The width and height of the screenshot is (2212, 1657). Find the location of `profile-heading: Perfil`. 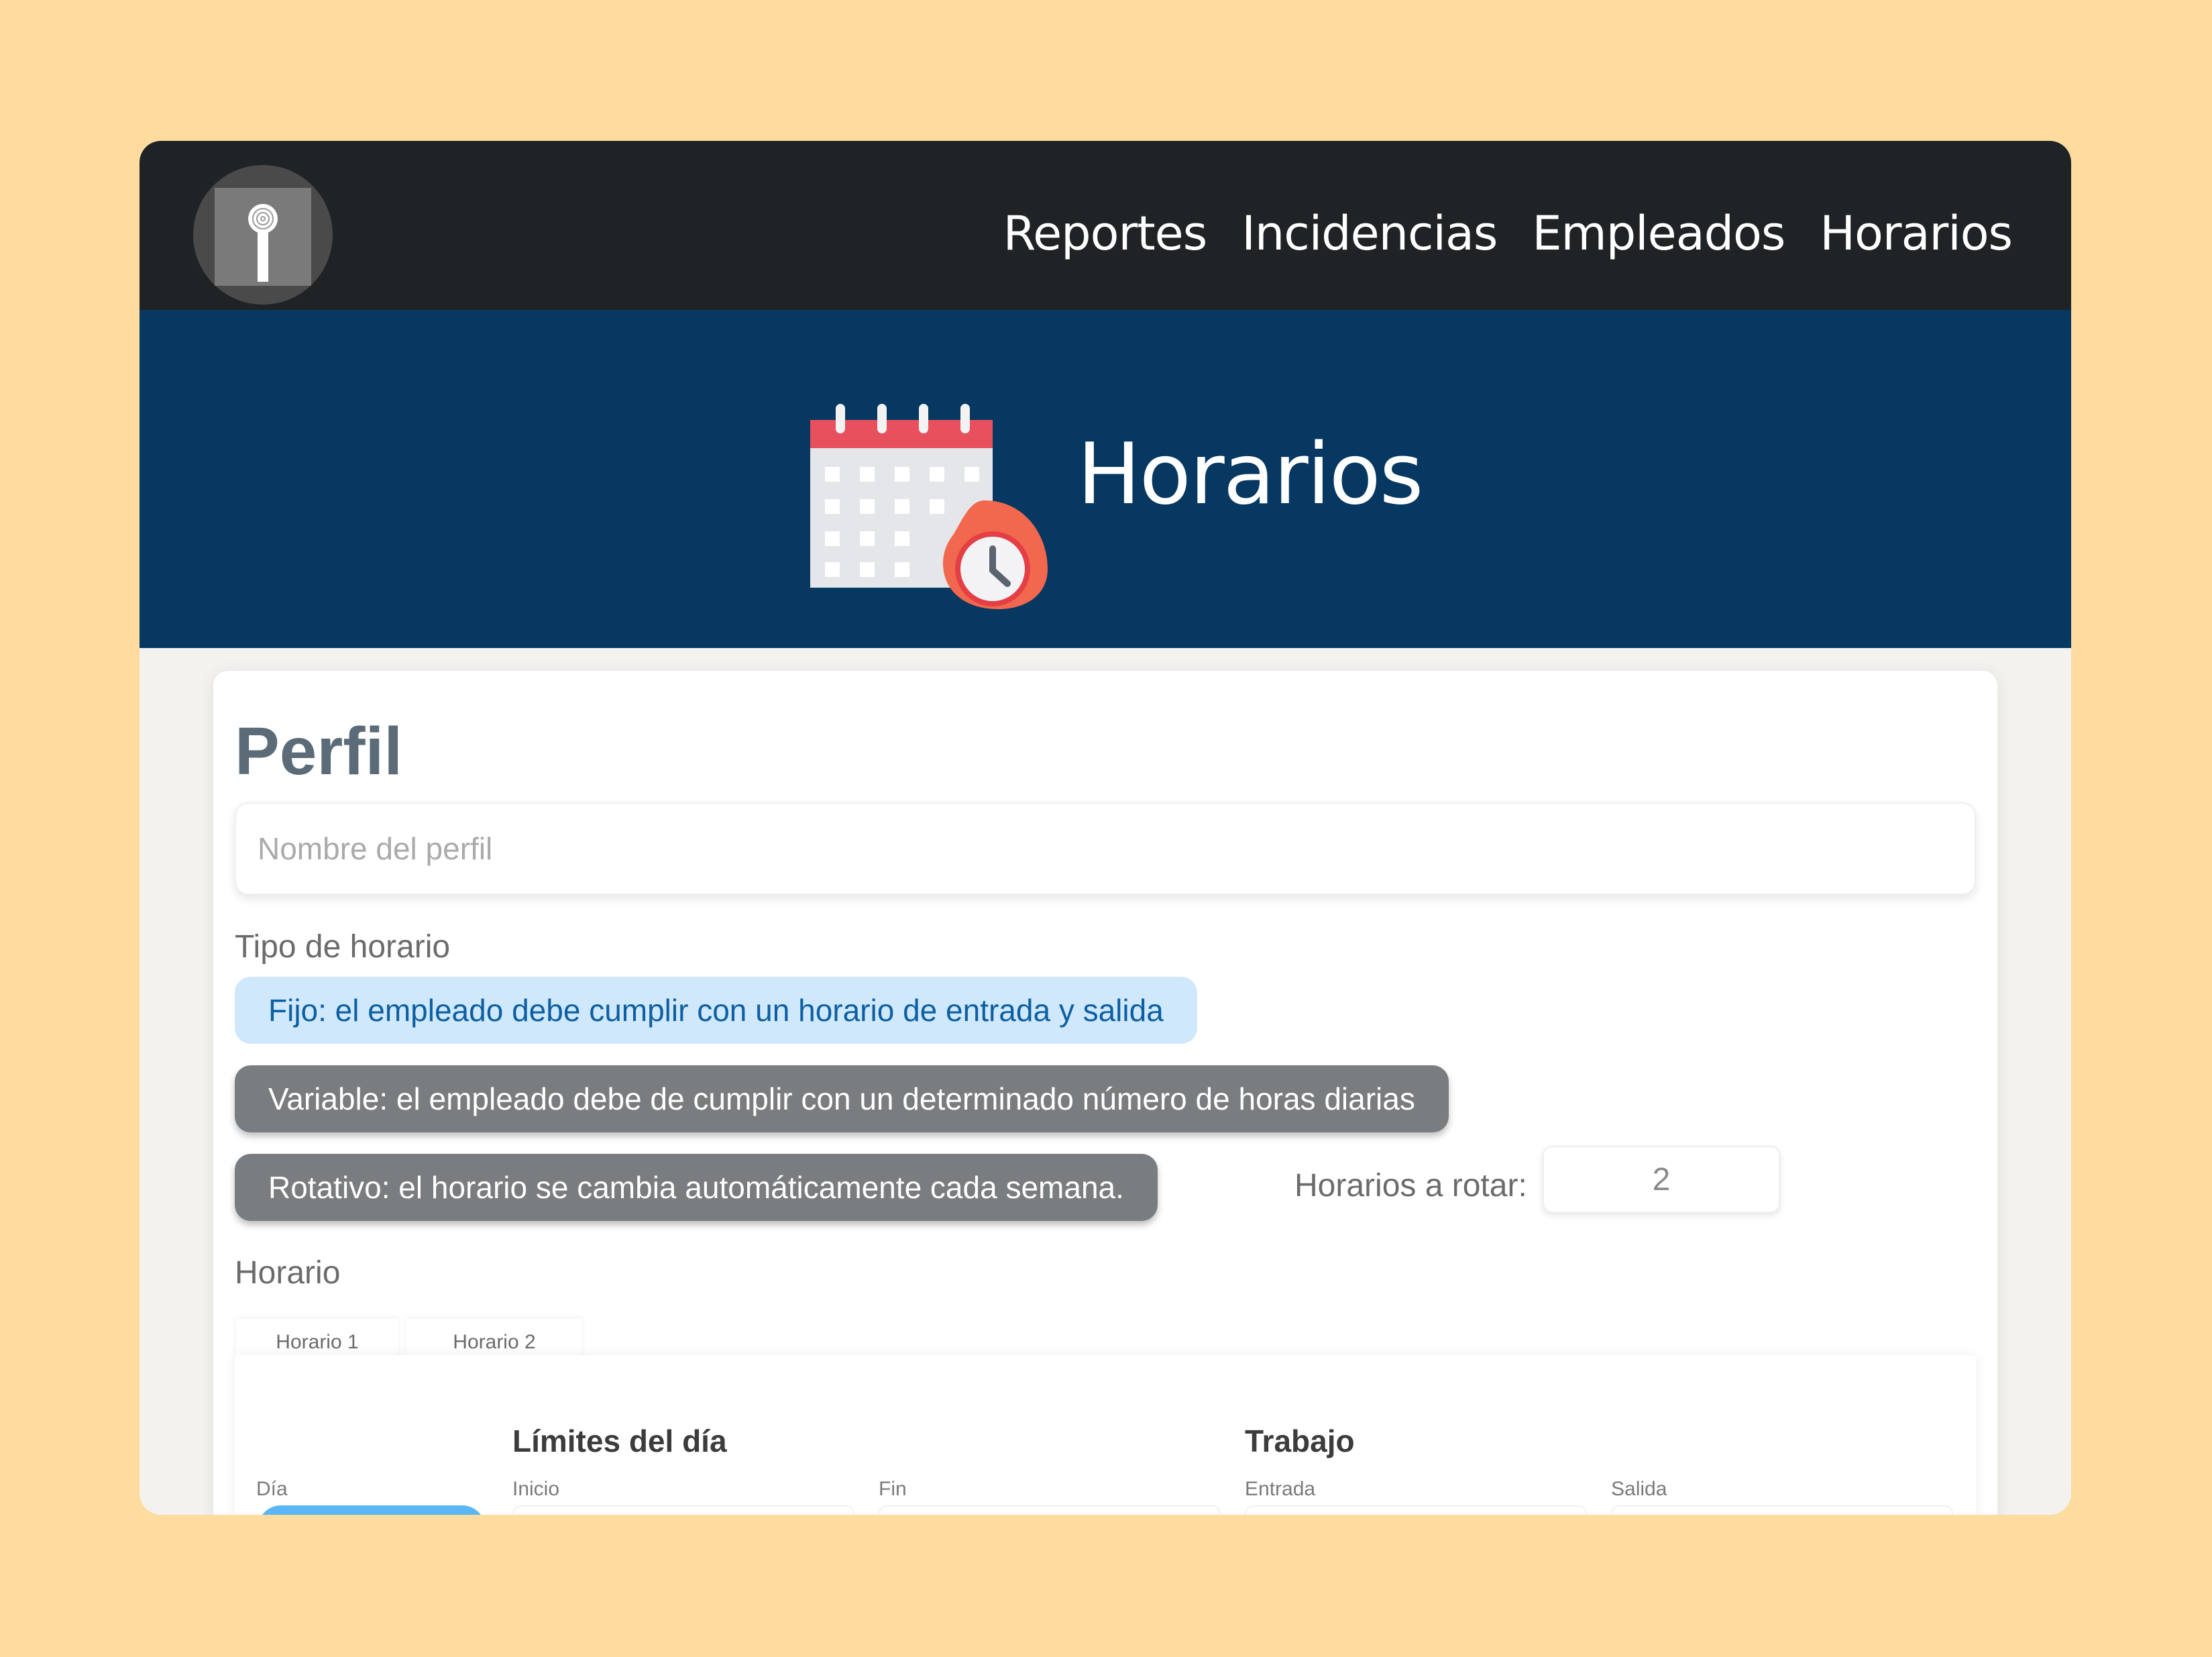

profile-heading: Perfil is located at coordinates (319, 752).